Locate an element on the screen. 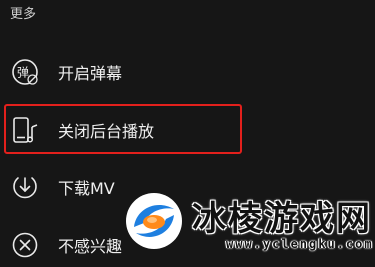 This screenshot has height=267, width=375. menu-item-label: 不感兴趣 is located at coordinates (90, 246).